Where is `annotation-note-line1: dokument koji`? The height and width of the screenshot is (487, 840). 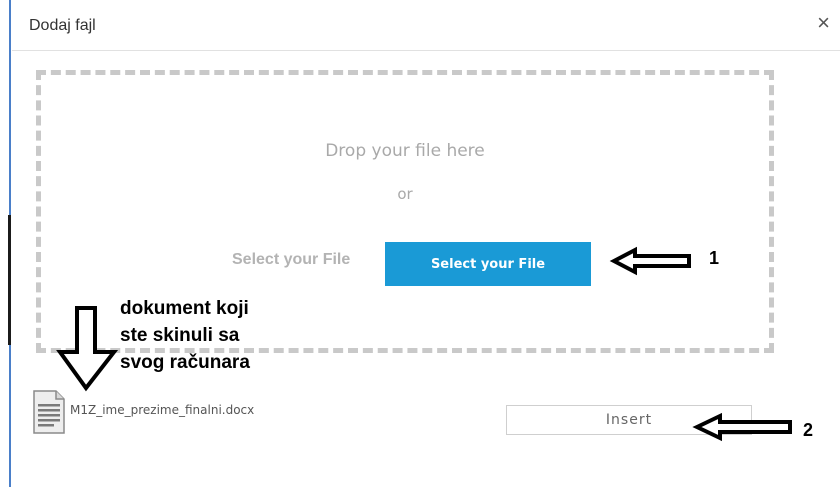
annotation-note-line1: dokument koji is located at coordinates (184, 308).